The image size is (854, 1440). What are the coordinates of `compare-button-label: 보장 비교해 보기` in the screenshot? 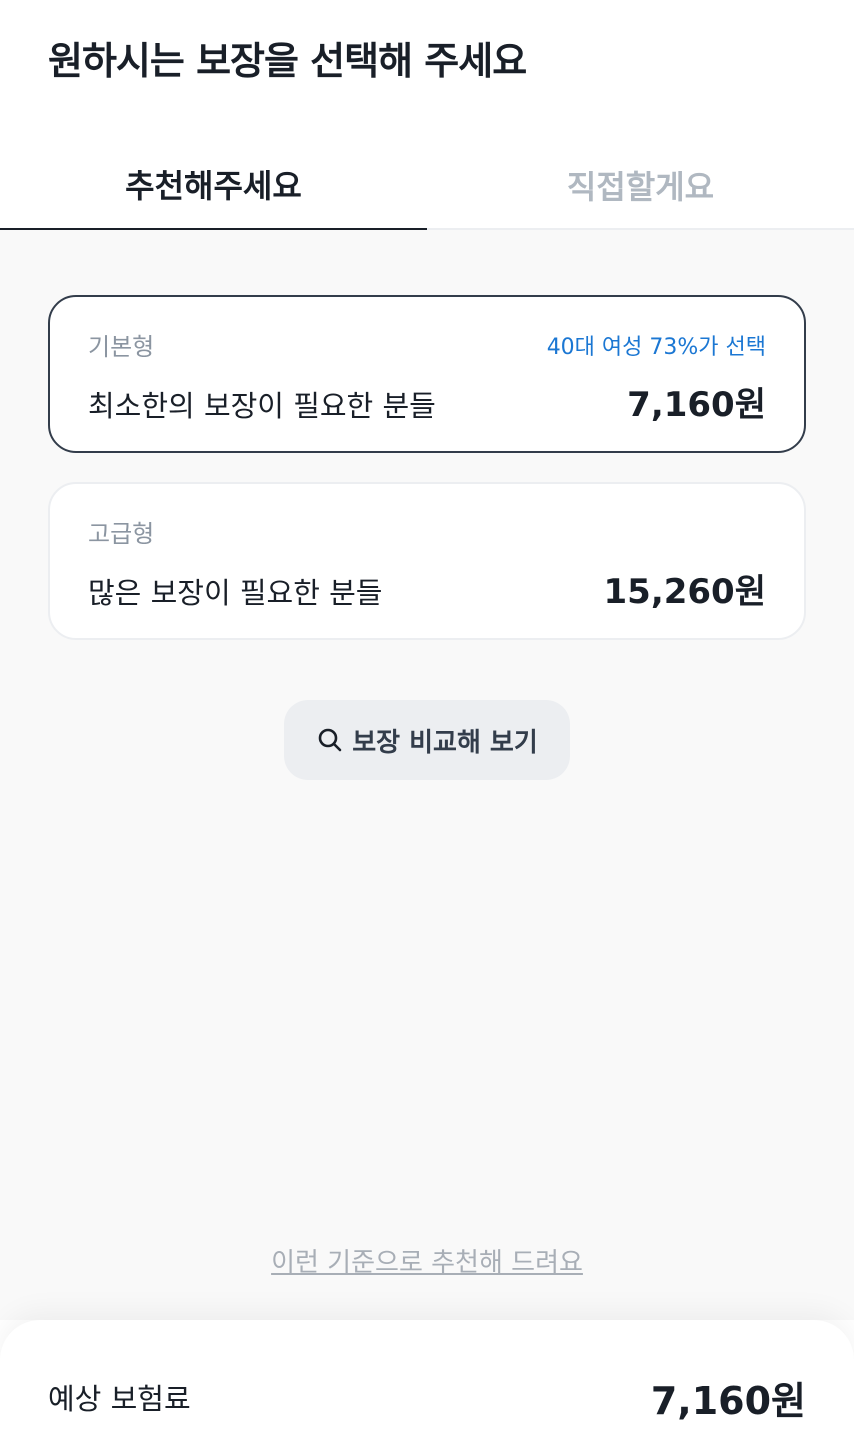 It's located at (445, 742).